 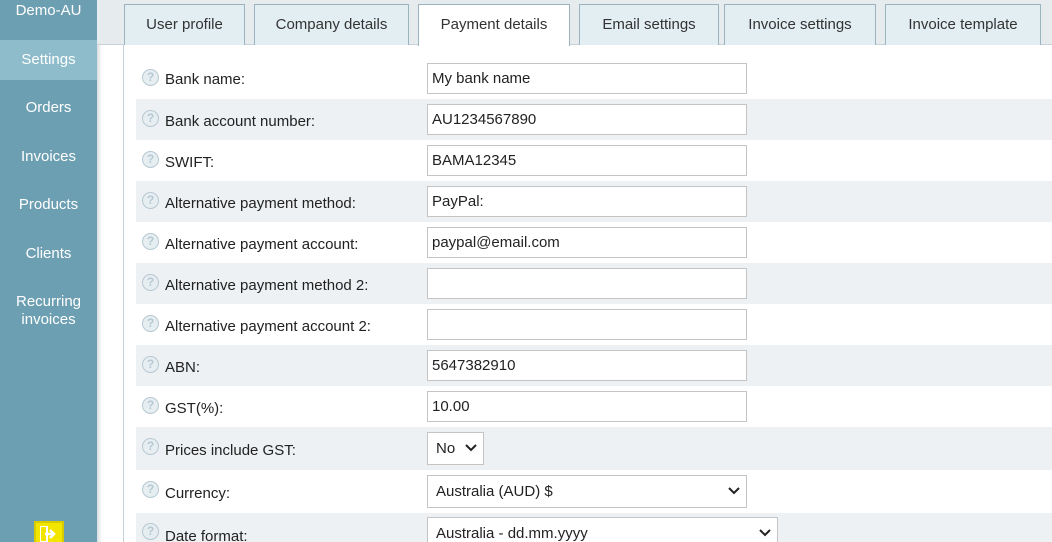 I want to click on exit-arrow-icon, so click(x=48, y=534).